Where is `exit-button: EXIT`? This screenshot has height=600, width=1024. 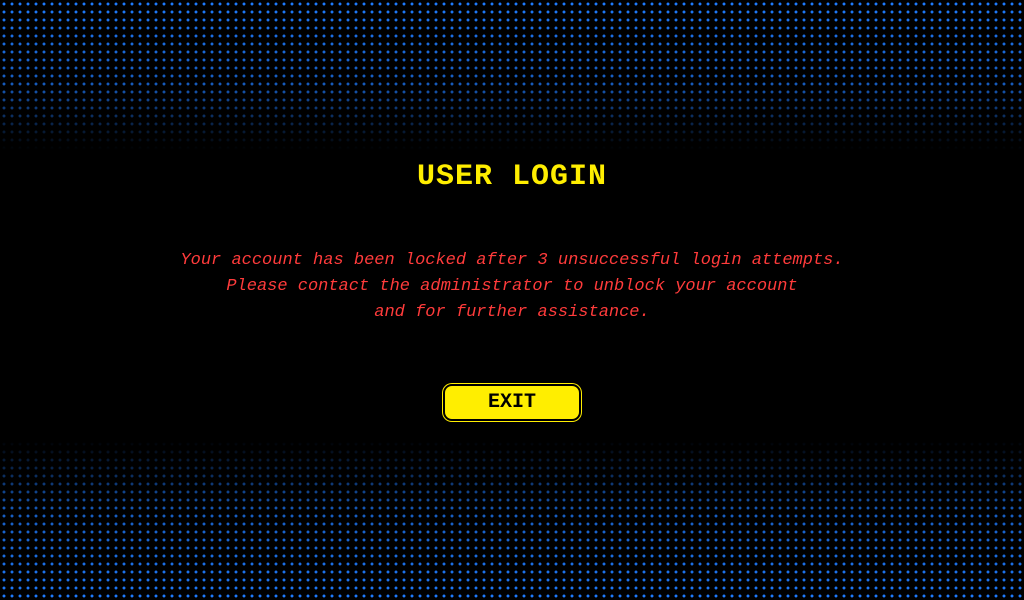 exit-button: EXIT is located at coordinates (512, 402).